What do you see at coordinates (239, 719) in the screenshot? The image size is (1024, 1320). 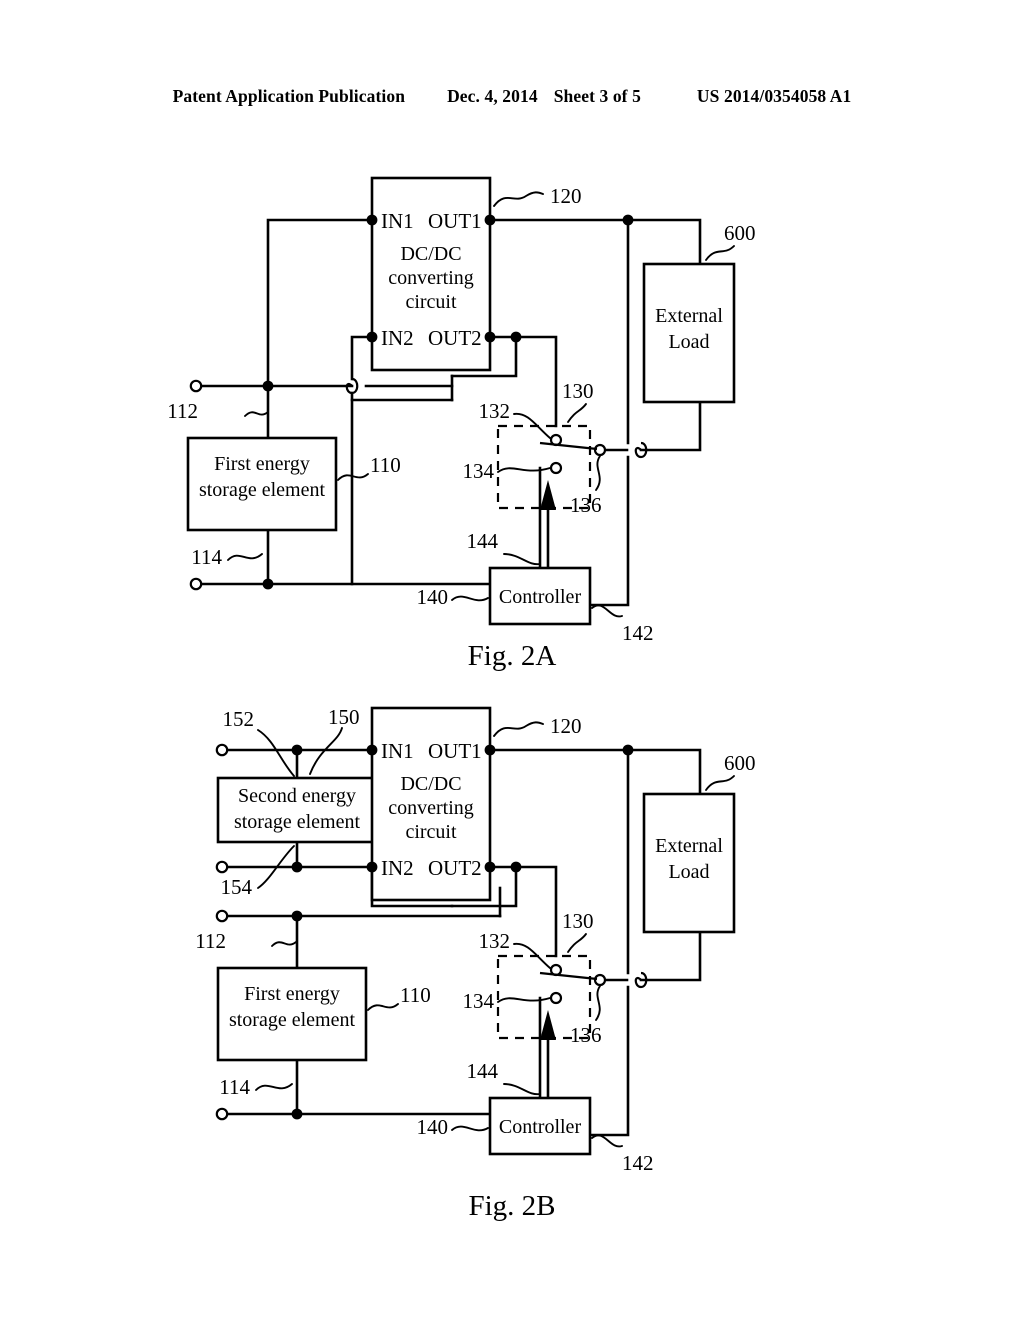 I see `ref-152: 152` at bounding box center [239, 719].